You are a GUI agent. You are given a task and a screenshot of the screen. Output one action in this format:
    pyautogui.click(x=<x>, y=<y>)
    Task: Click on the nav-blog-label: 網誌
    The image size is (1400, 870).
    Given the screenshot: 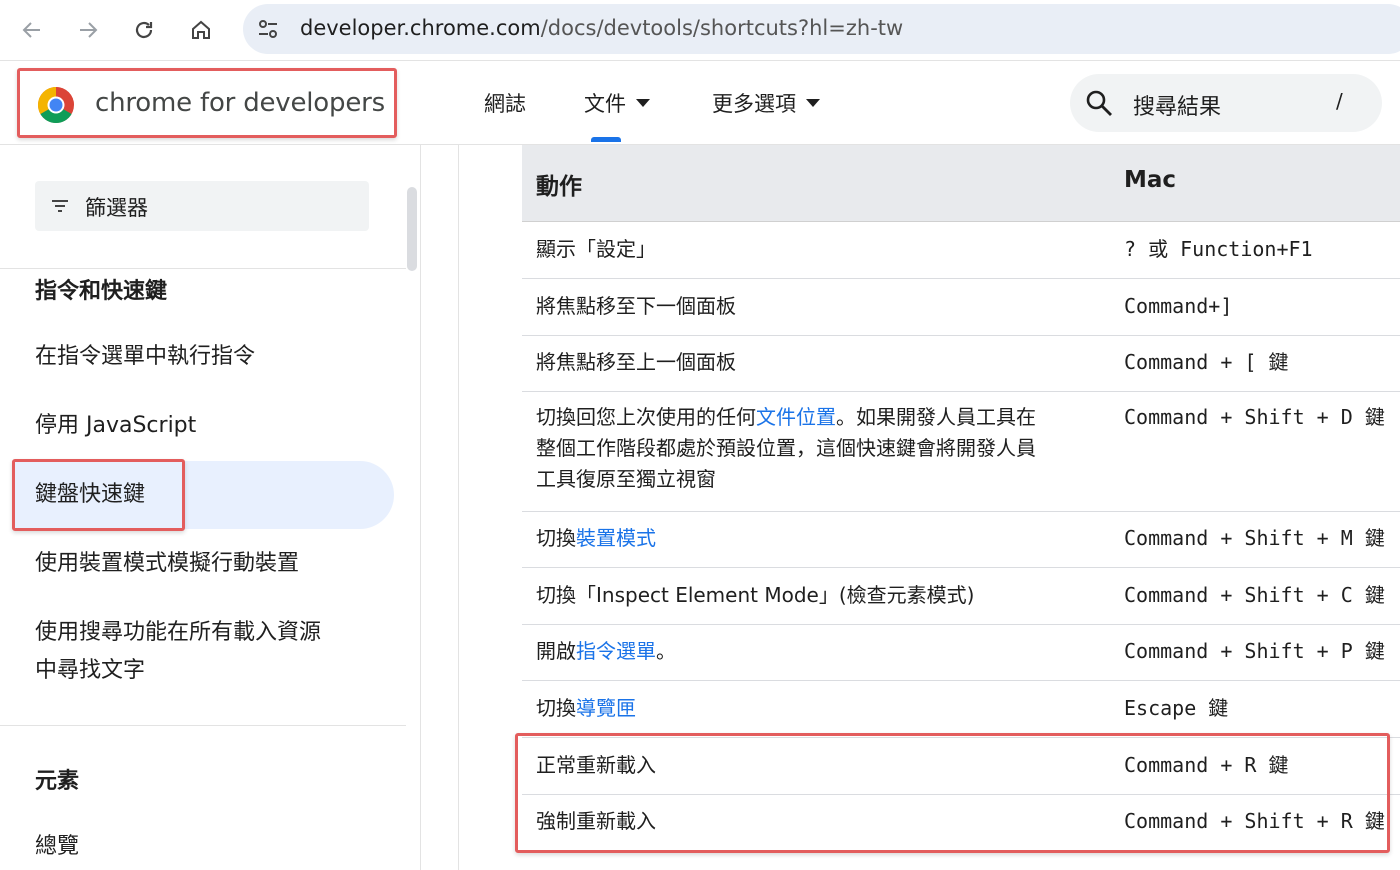 What is the action you would take?
    pyautogui.click(x=505, y=104)
    